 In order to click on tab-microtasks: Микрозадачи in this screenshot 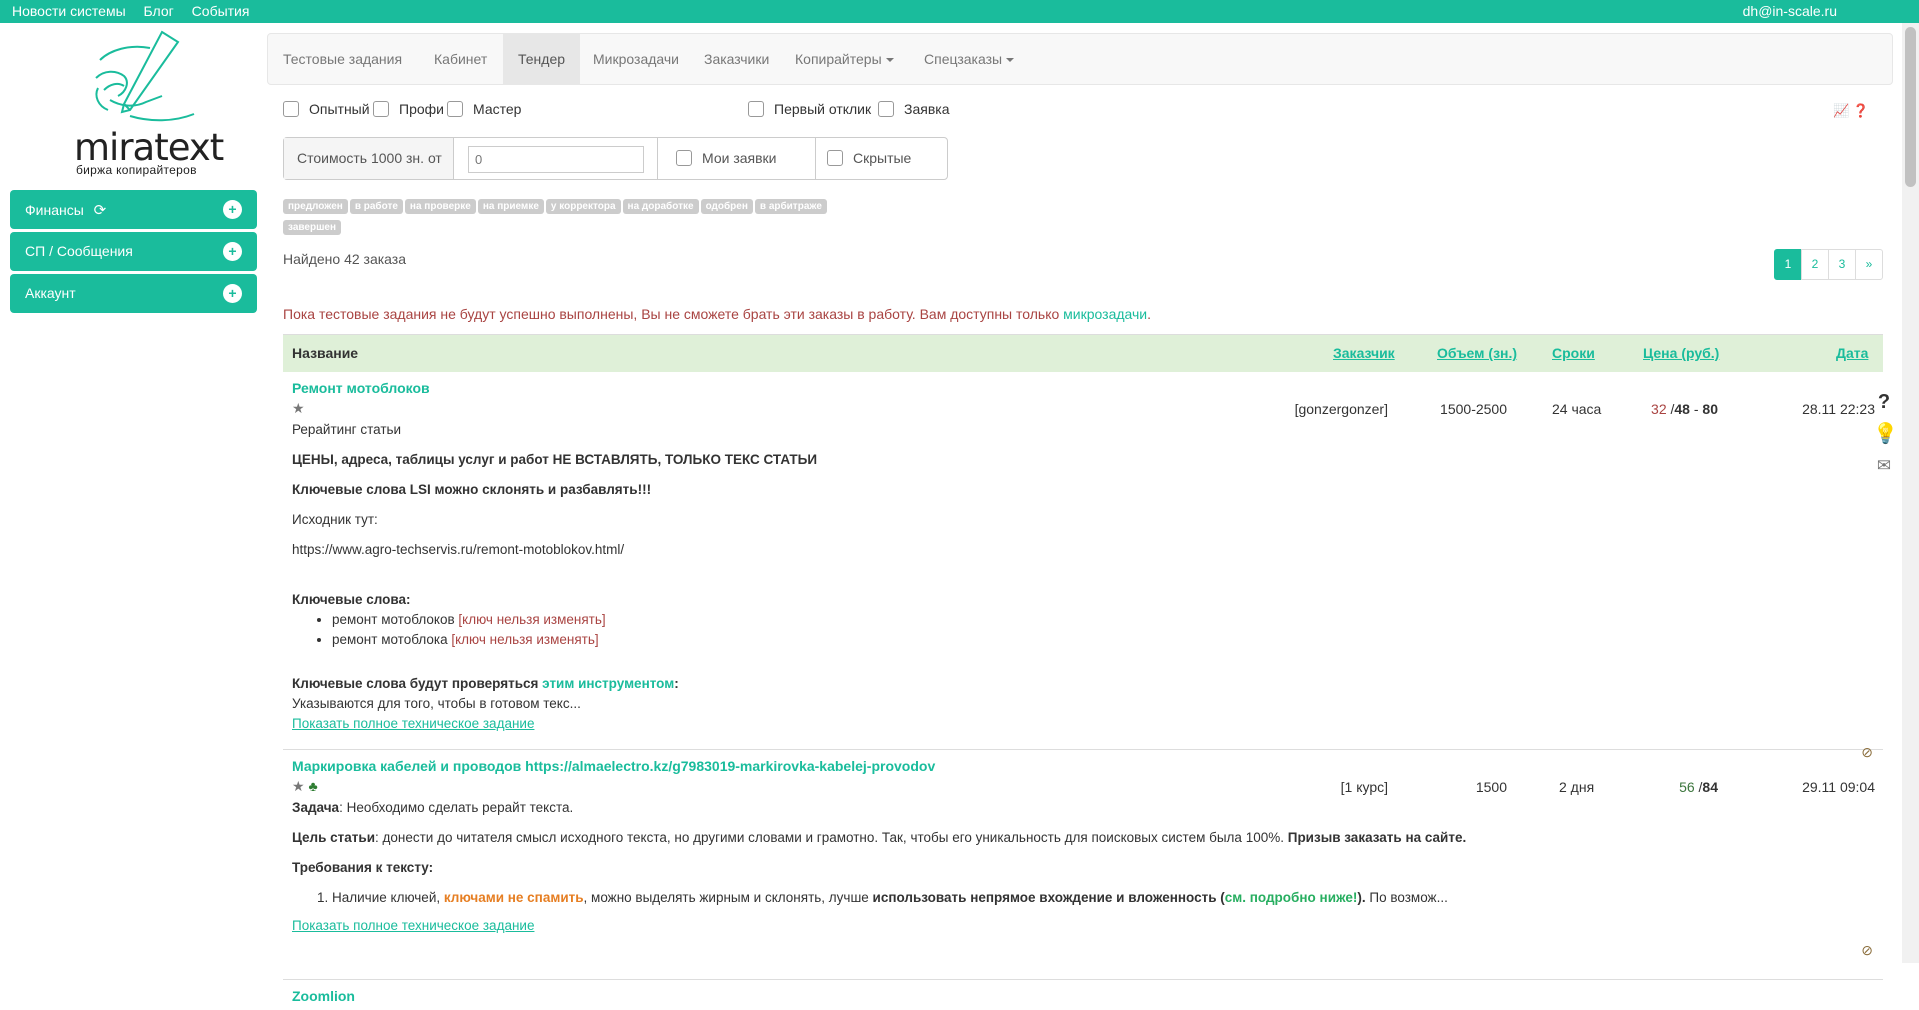, I will do `click(636, 59)`.